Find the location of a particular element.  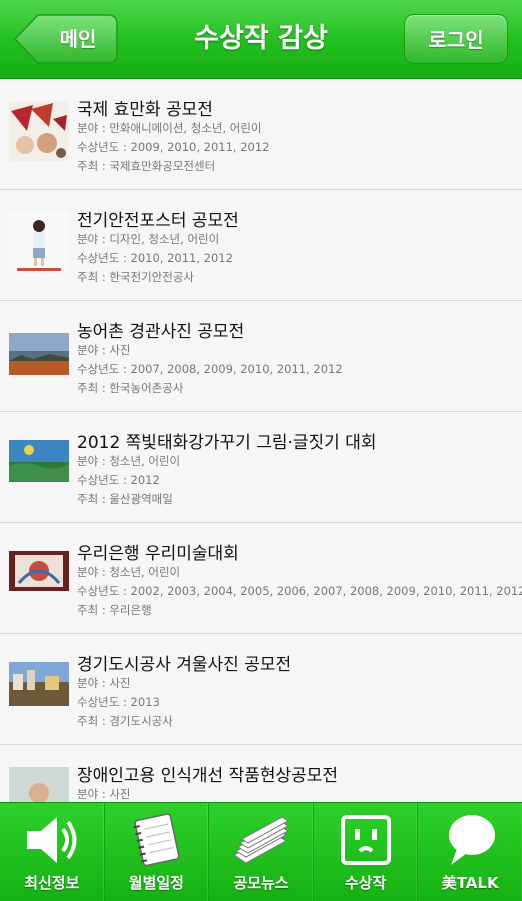

item-years: 수상년도 : 2009, 2010, 2011, 2012 is located at coordinates (173, 147).